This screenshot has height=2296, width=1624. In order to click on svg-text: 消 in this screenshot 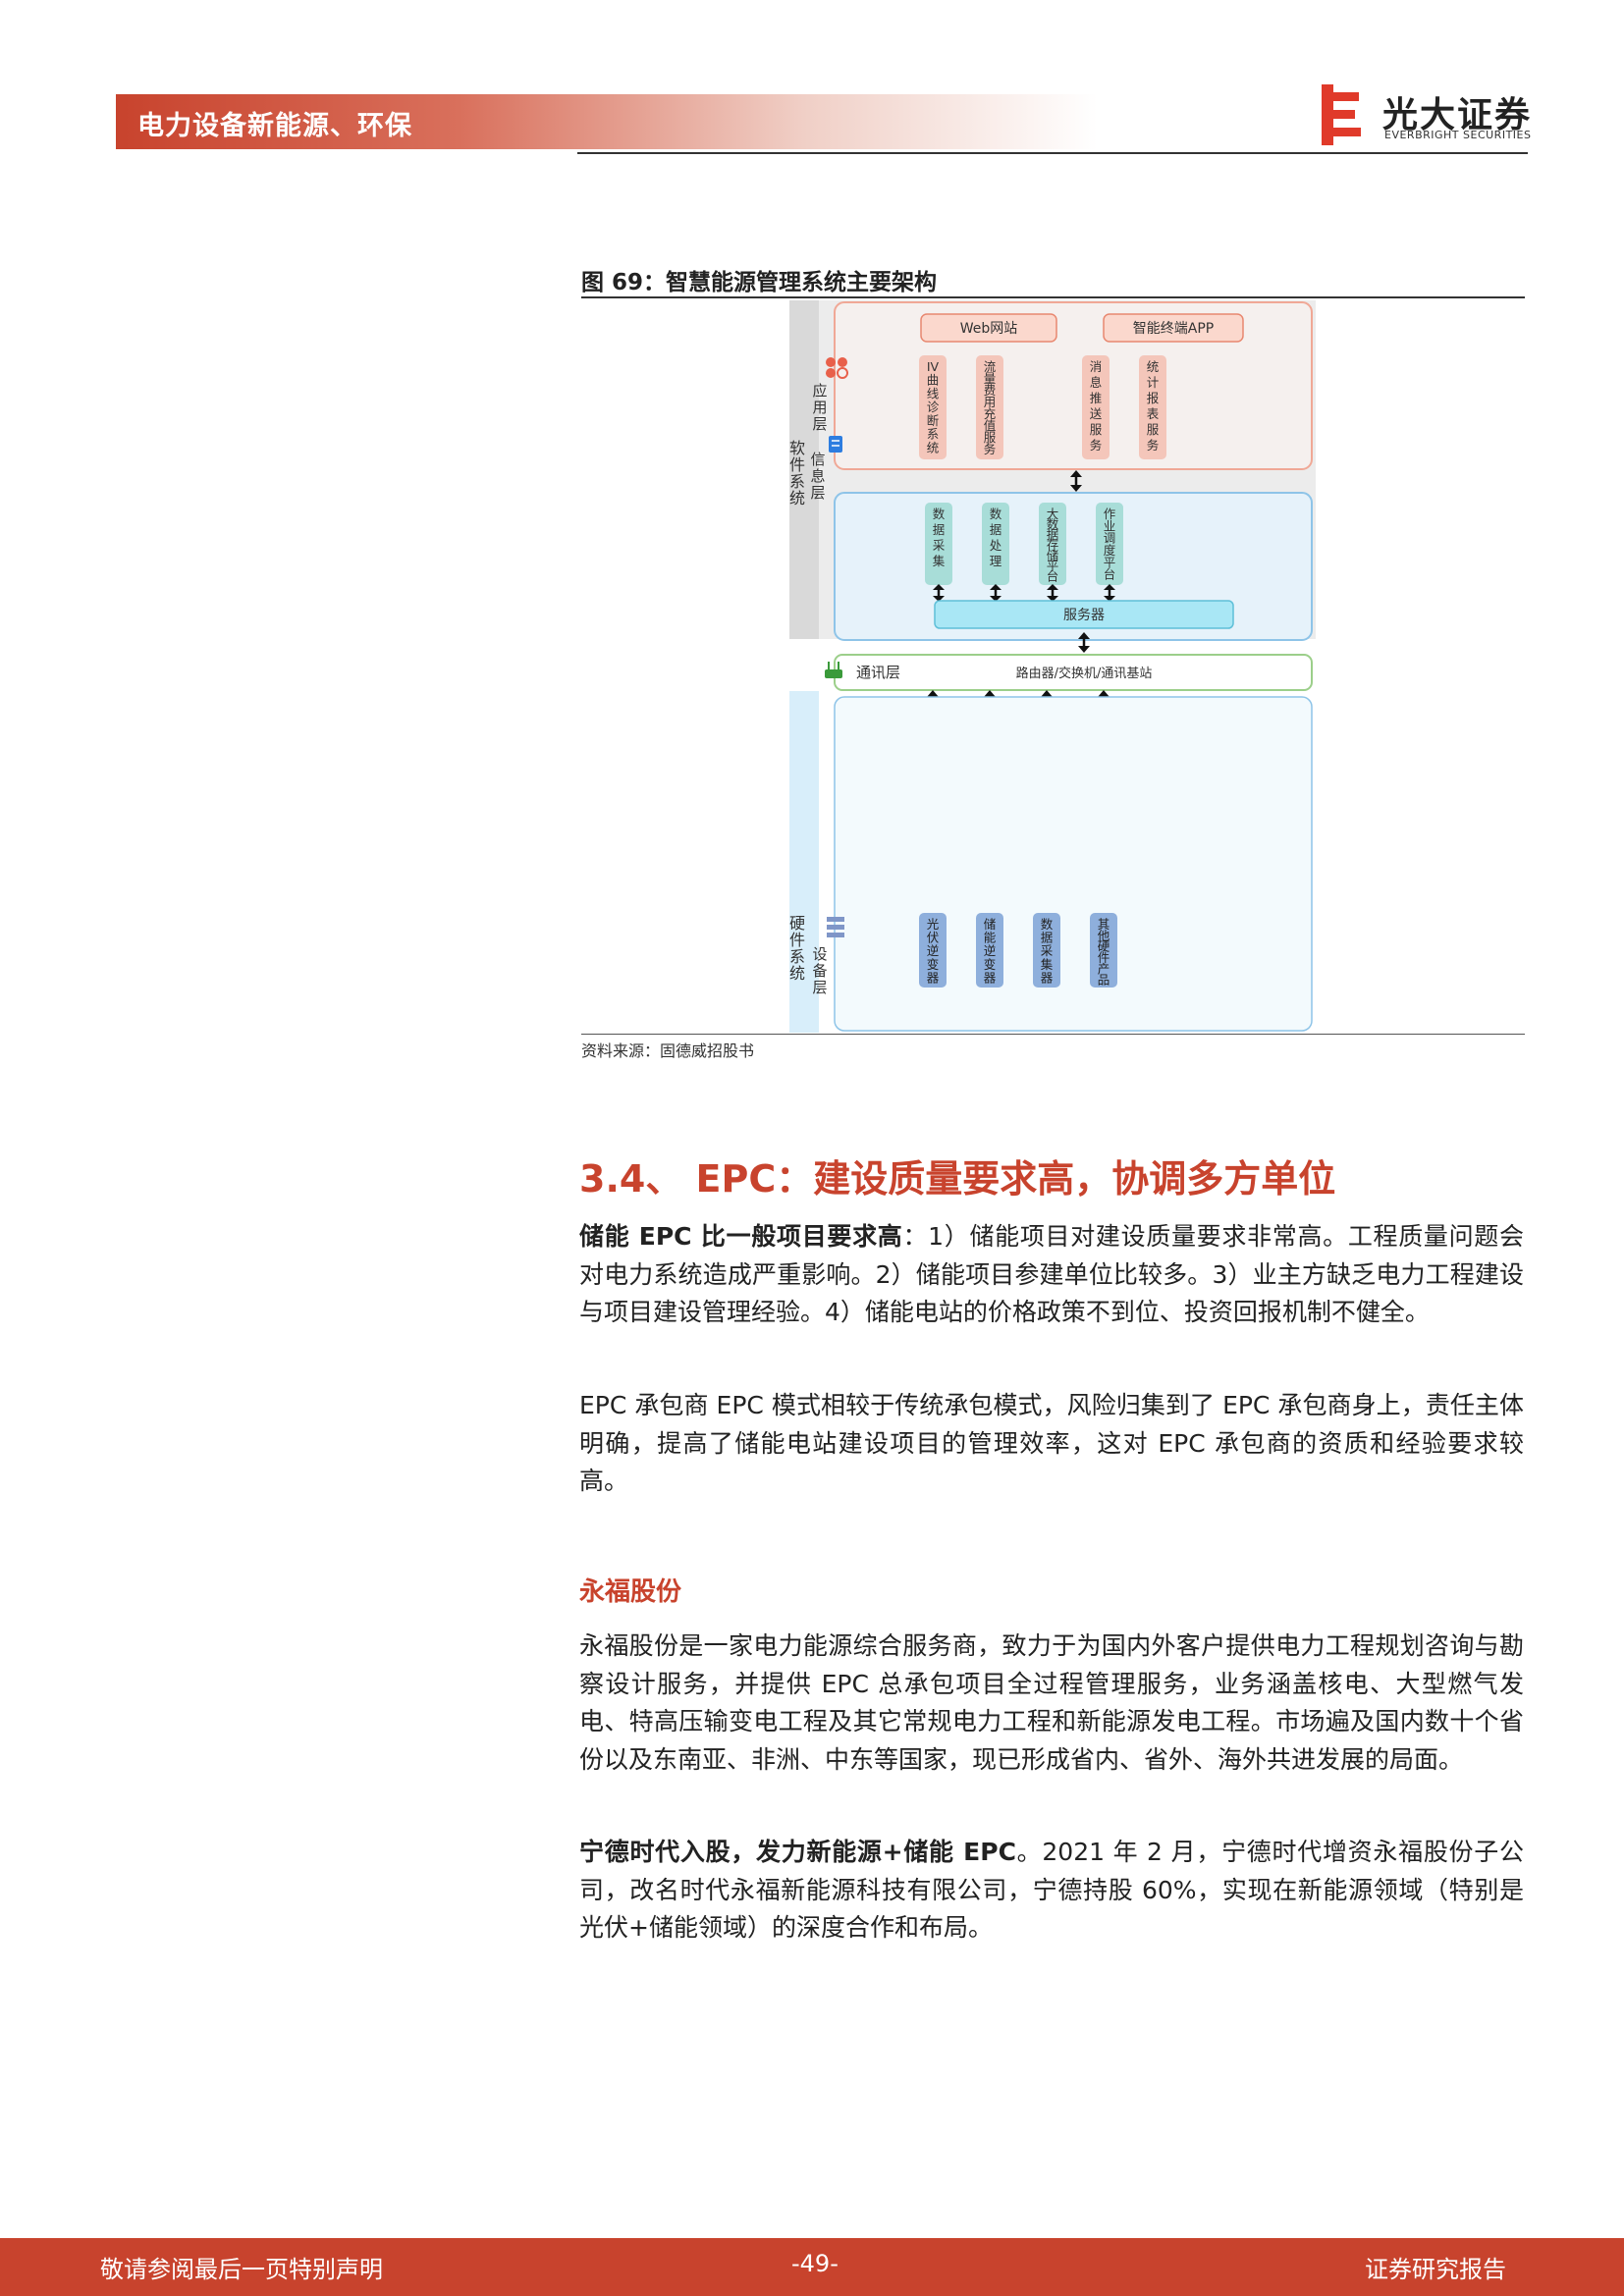, I will do `click(1096, 367)`.